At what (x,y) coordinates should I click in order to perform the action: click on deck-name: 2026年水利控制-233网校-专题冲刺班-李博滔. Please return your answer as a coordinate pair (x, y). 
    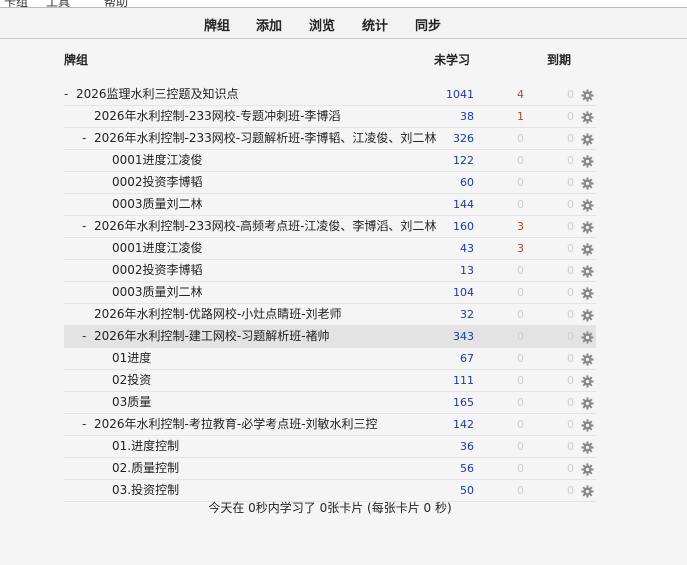
    Looking at the image, I should click on (217, 116).